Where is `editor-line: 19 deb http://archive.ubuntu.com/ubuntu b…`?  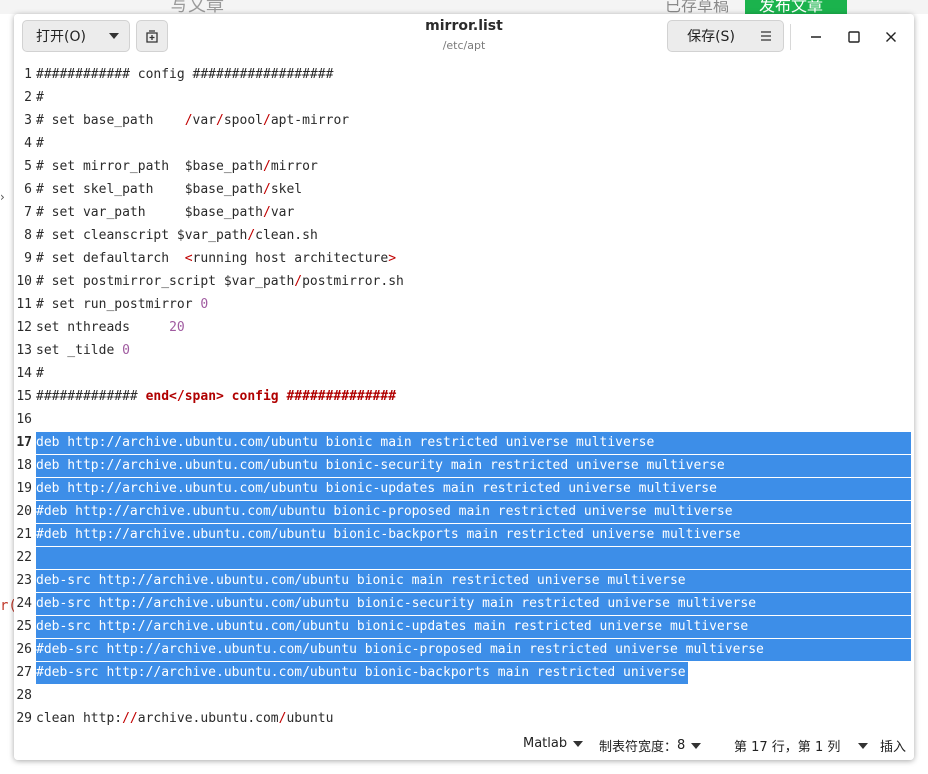 editor-line: 19 deb http://archive.ubuntu.com/ubuntu b… is located at coordinates (464, 488).